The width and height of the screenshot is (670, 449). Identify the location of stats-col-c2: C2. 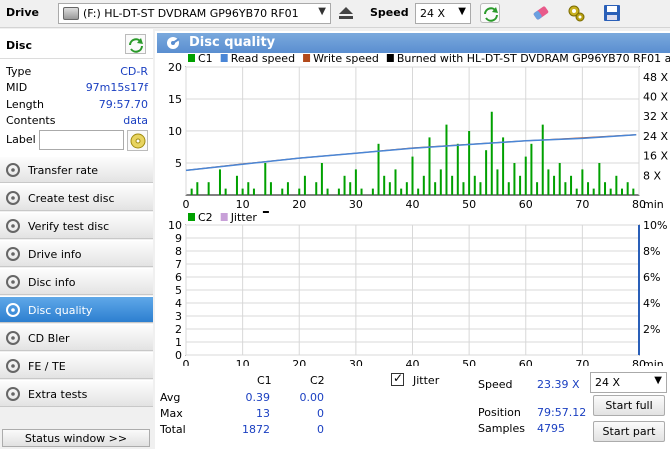
(317, 380).